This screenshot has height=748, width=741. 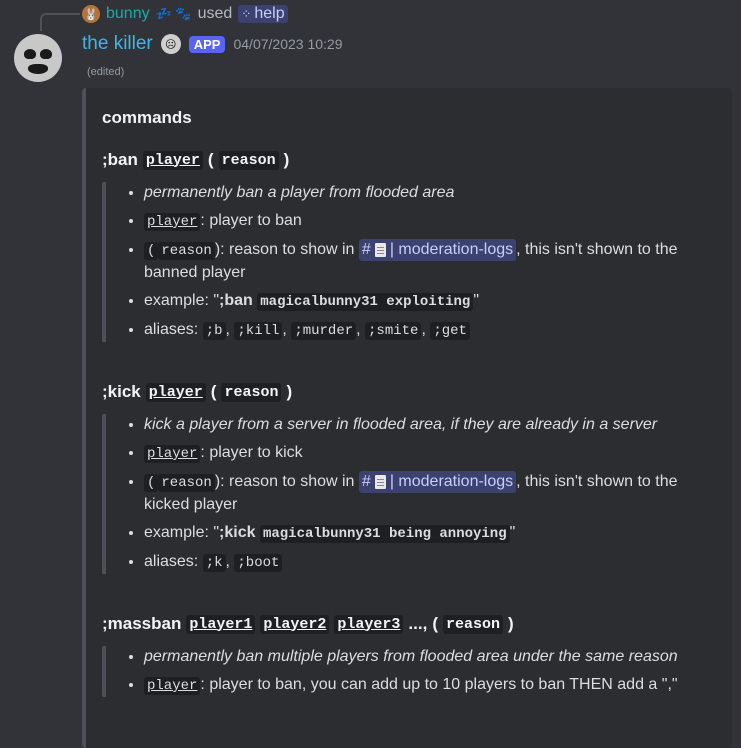 I want to click on avatar, so click(x=38, y=58).